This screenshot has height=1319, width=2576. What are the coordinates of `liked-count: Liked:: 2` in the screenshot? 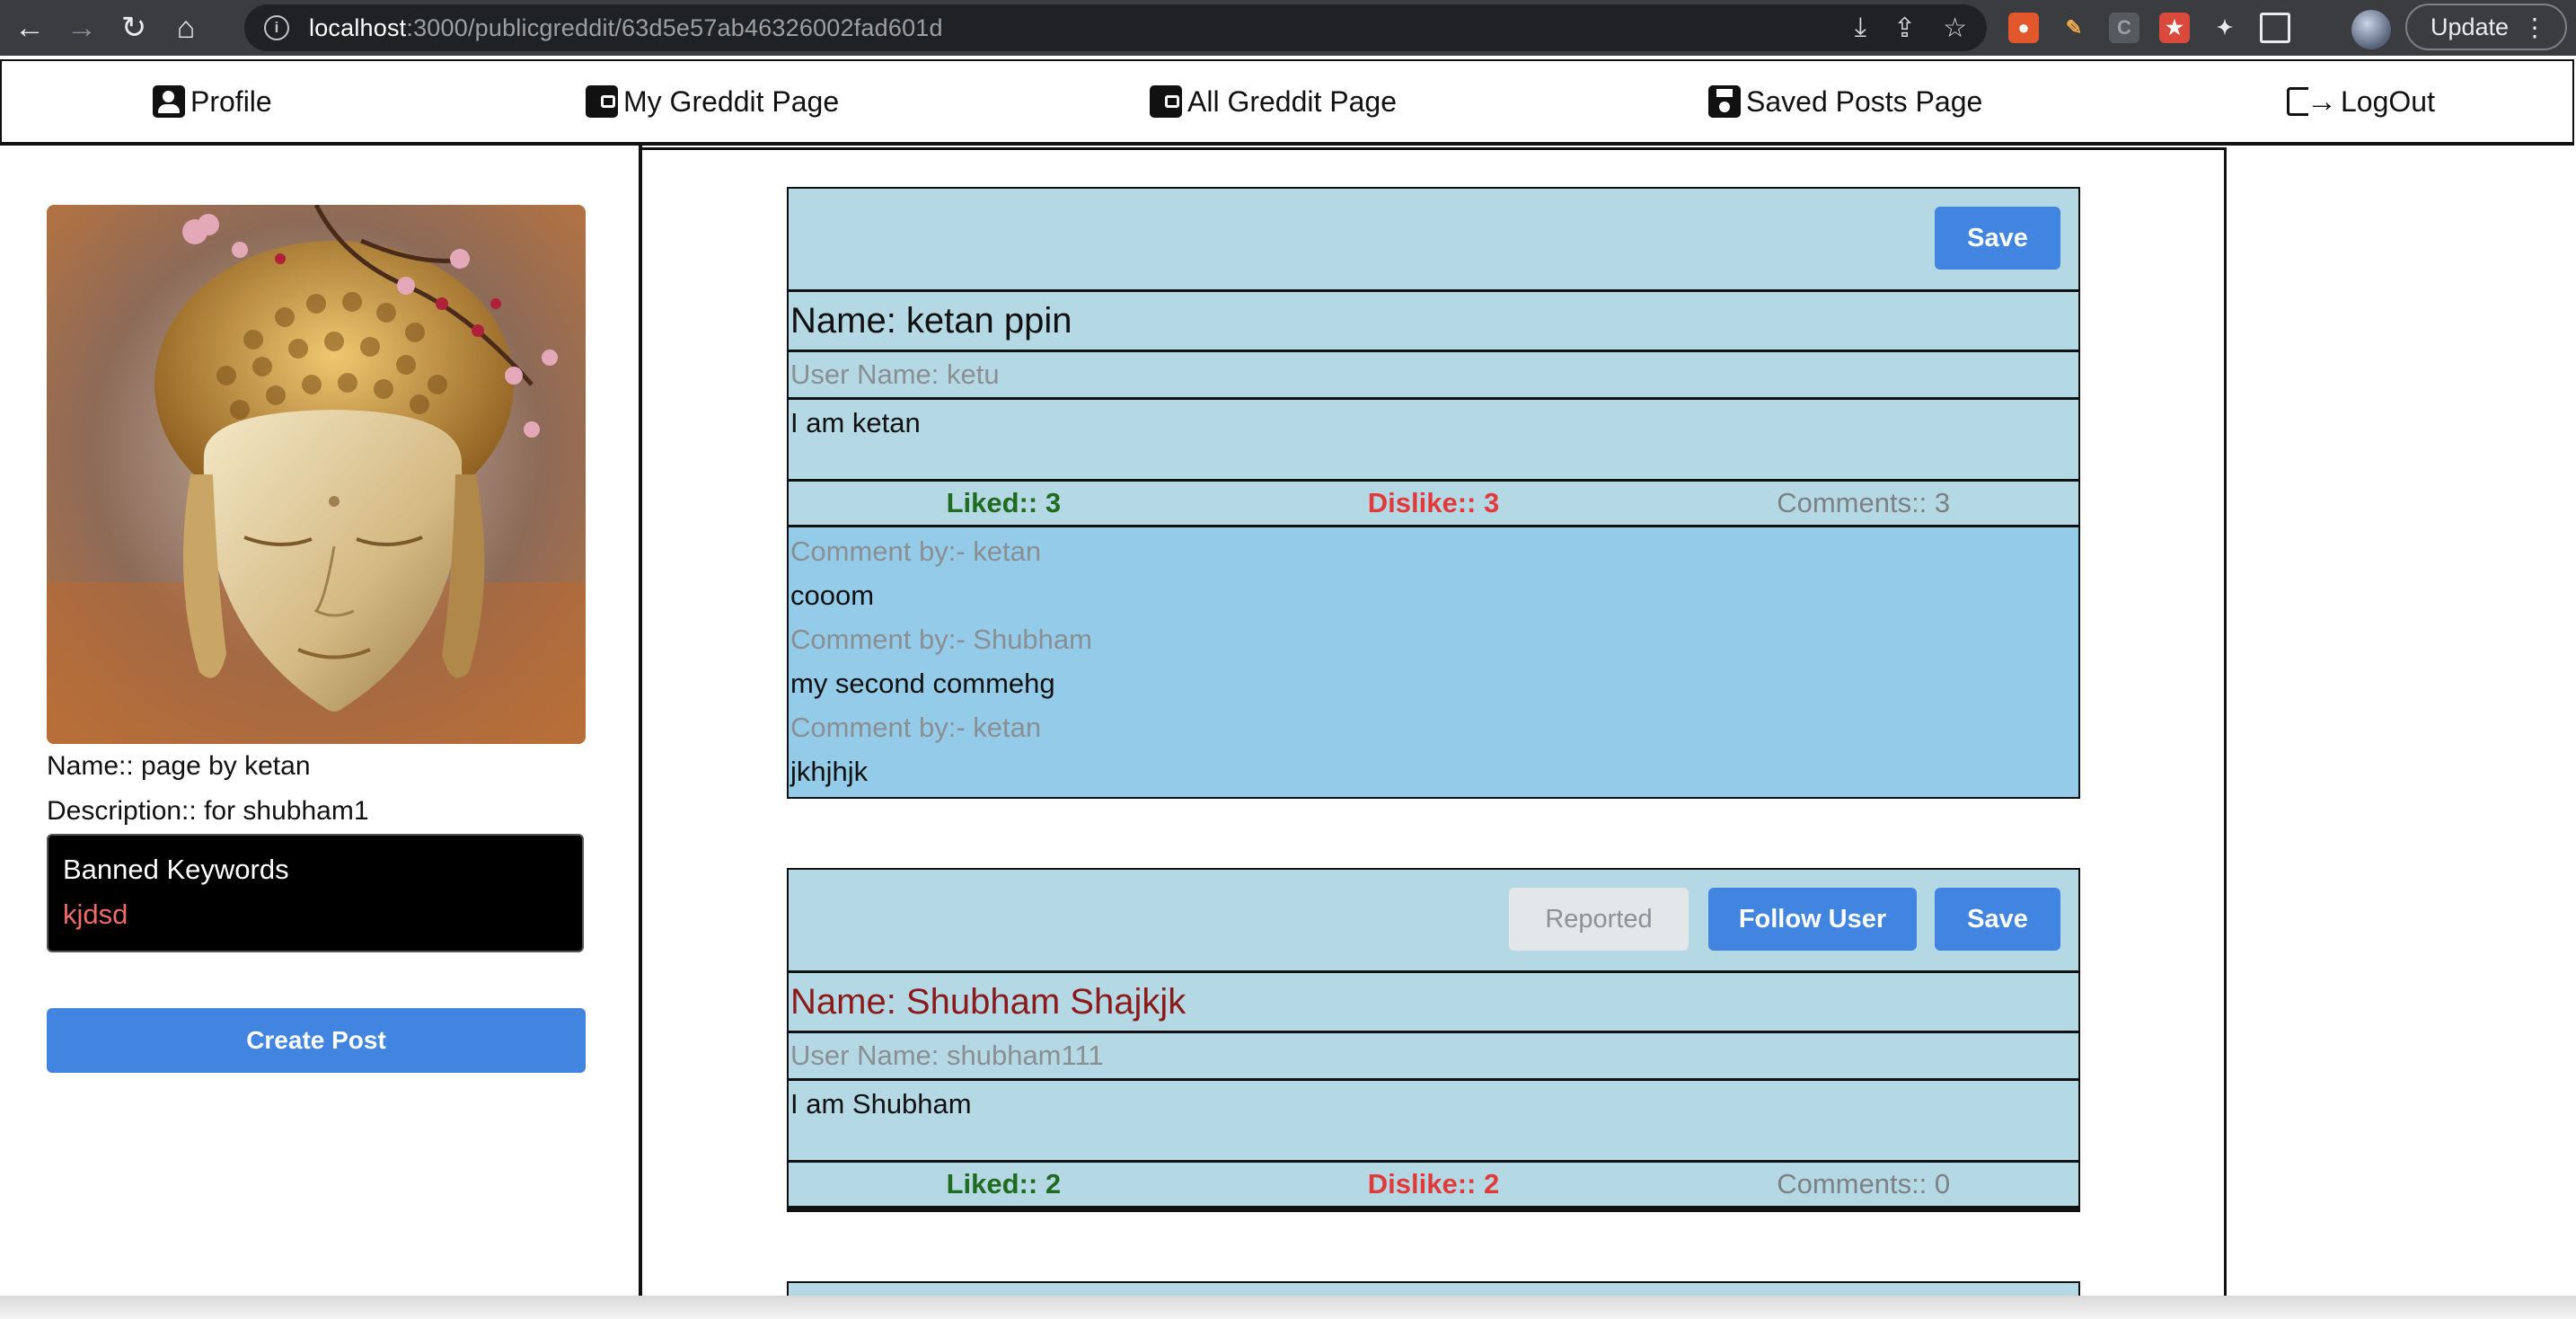 It's located at (1004, 1184).